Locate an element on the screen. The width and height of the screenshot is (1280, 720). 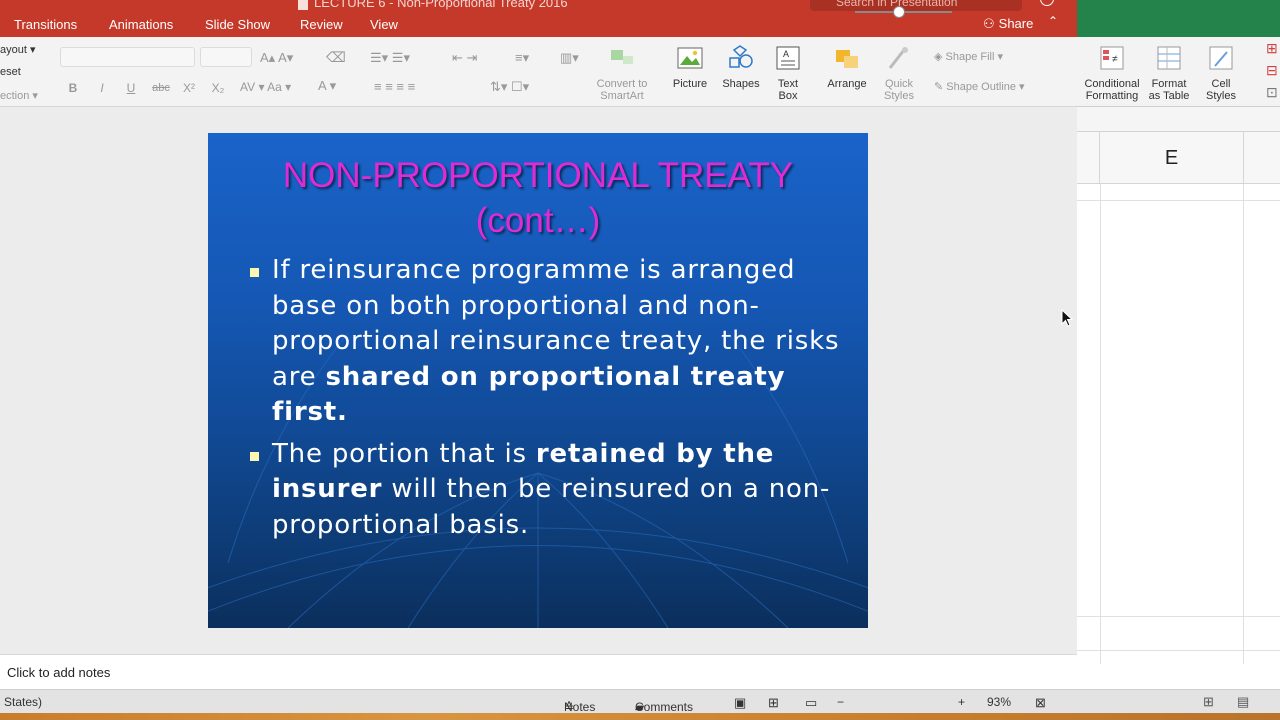
picture-button: Picture is located at coordinates (690, 67).